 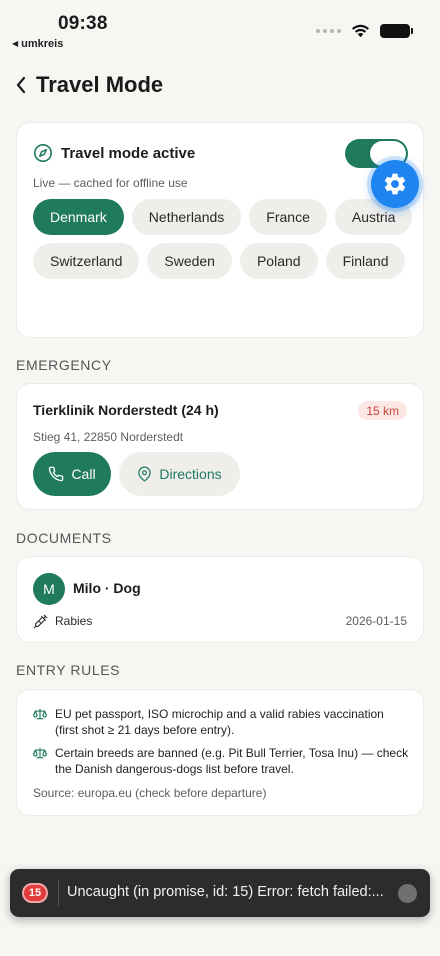 What do you see at coordinates (58, 893) in the screenshot?
I see `toast-divider` at bounding box center [58, 893].